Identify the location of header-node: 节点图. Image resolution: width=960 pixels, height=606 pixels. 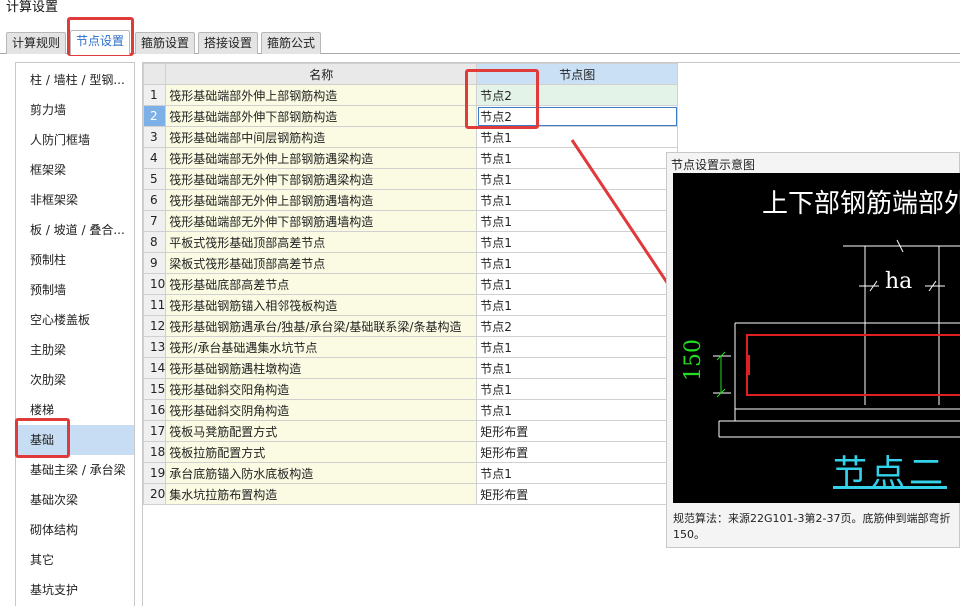
(577, 74).